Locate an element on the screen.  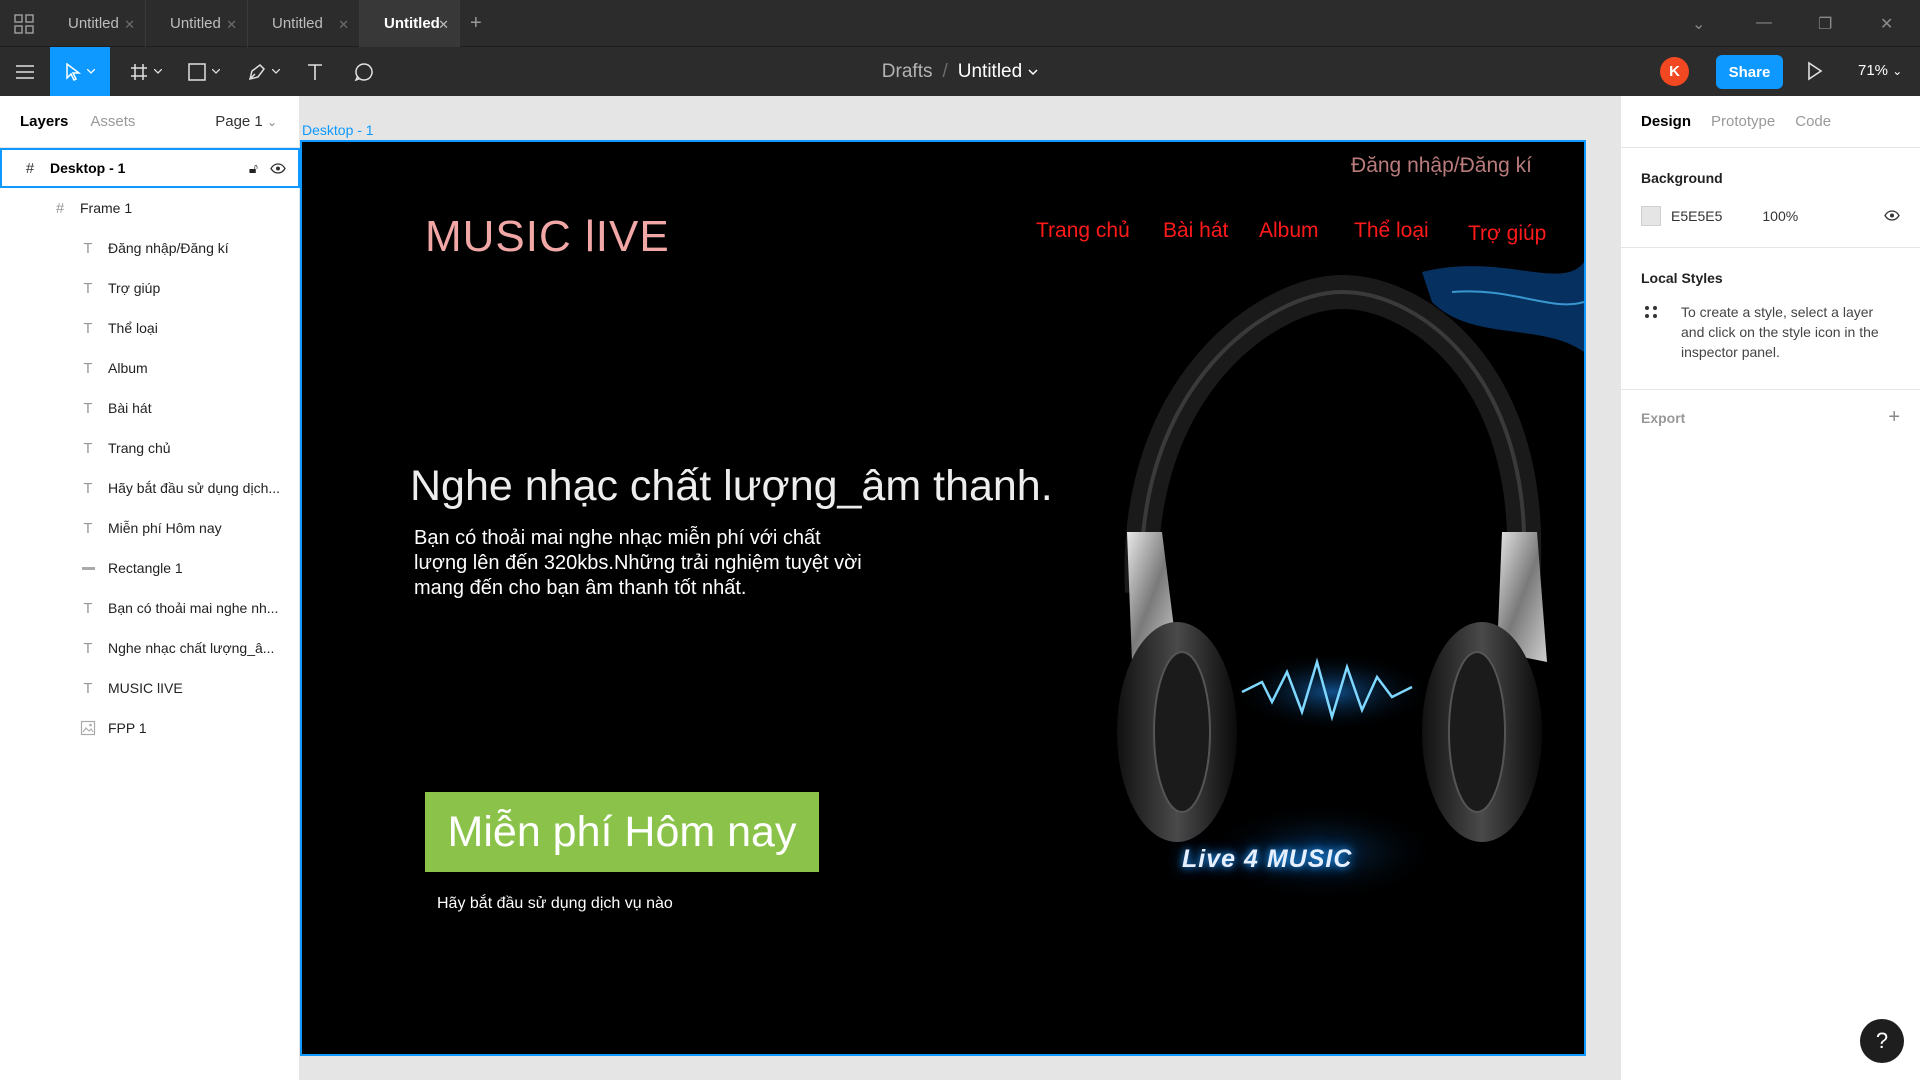
site-logo: MUSIC lIVE is located at coordinates (547, 237).